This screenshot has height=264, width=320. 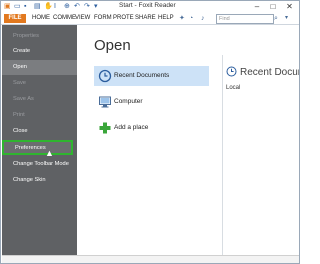 What do you see at coordinates (150, 259) in the screenshot?
I see `status-bar` at bounding box center [150, 259].